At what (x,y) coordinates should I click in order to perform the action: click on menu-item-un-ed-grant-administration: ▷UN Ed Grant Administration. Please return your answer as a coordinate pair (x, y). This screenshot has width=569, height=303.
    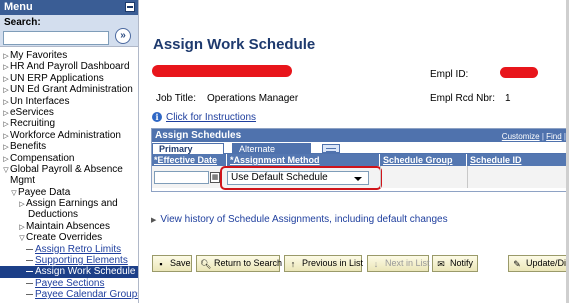
    Looking at the image, I should click on (69, 89).